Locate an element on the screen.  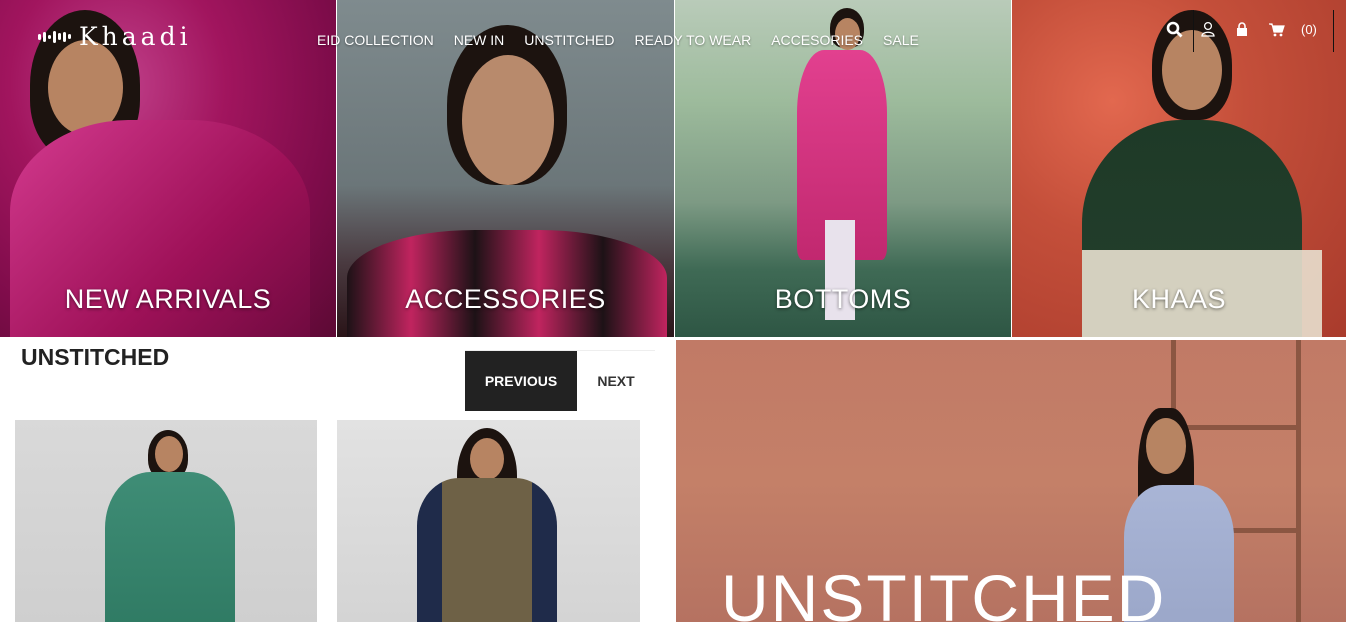
section-title: UNSTITCHED is located at coordinates (95, 357).